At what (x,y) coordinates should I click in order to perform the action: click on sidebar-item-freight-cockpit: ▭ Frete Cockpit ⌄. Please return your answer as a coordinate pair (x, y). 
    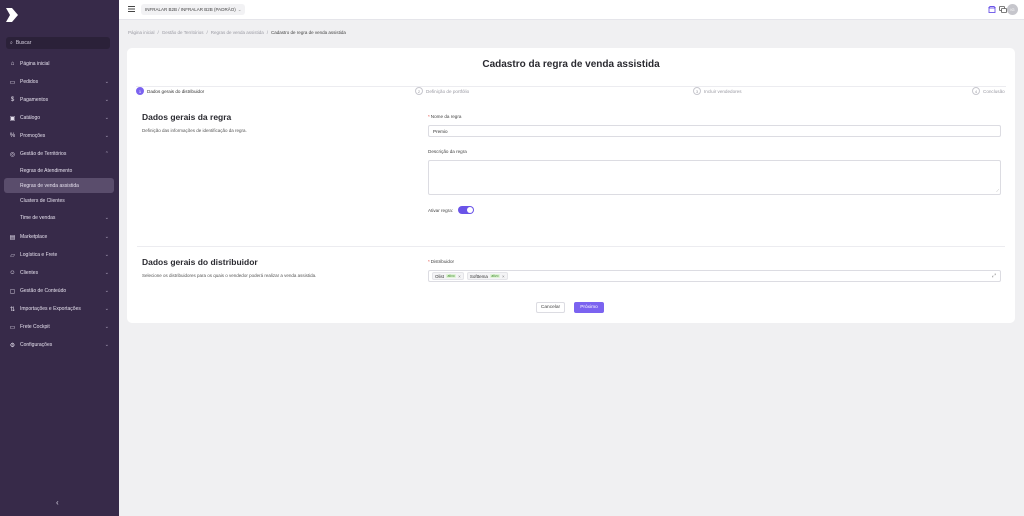
    Looking at the image, I should click on (59, 327).